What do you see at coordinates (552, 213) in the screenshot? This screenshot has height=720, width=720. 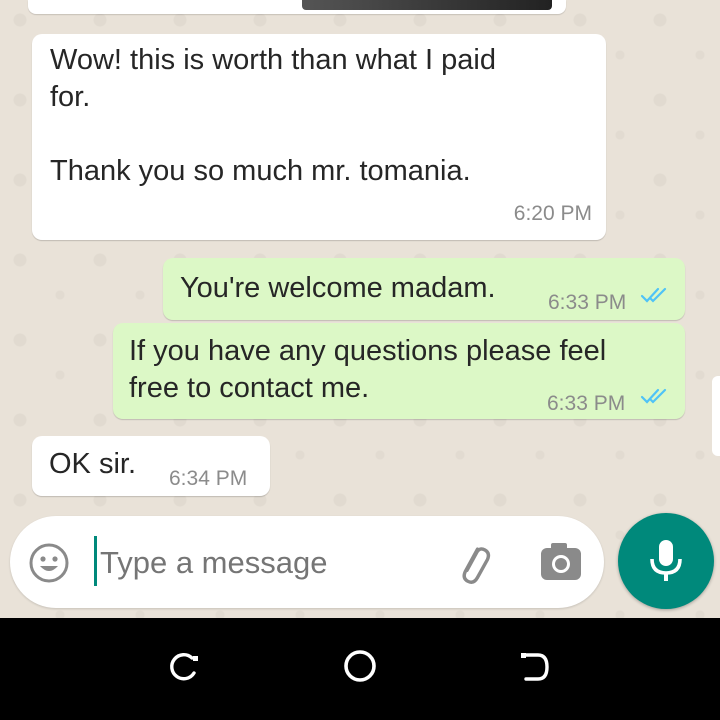 I see `message-time: 6:20 PM` at bounding box center [552, 213].